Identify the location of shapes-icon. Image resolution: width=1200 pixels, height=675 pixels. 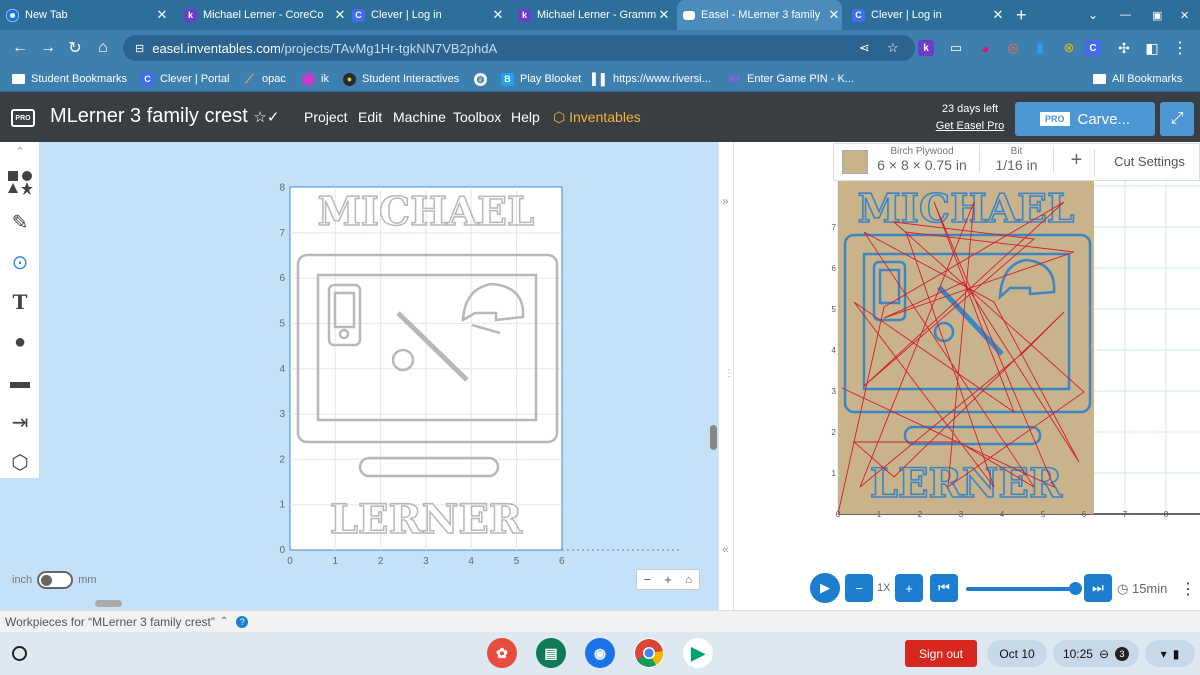
(20, 182).